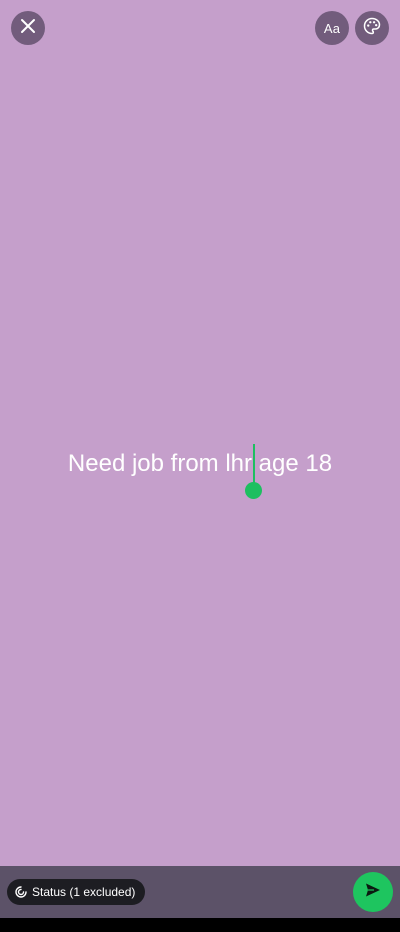 The image size is (400, 932). Describe the element at coordinates (200, 925) in the screenshot. I see `system-navigation-bar` at that location.